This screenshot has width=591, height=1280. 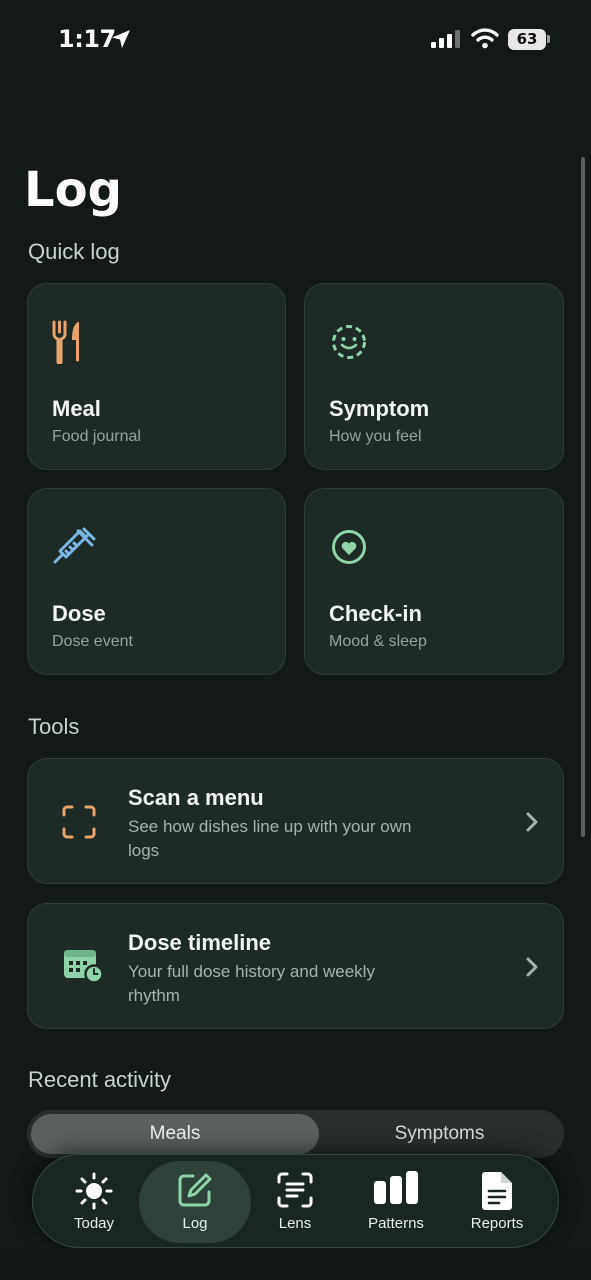 What do you see at coordinates (74, 251) in the screenshot?
I see `quick-log-heading: Quick log` at bounding box center [74, 251].